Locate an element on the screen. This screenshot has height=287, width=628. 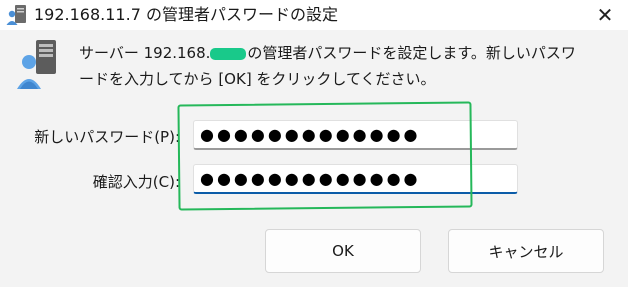
new-password-label: 新しいパスワード(P): is located at coordinates (107, 137).